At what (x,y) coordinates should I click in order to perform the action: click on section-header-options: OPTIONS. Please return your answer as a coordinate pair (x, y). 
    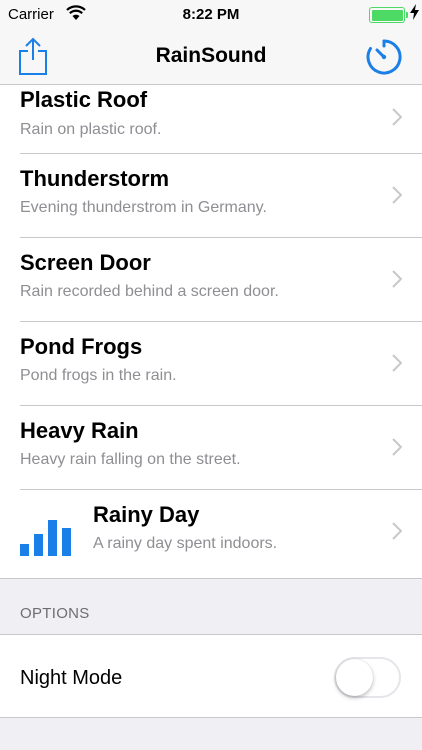
    Looking at the image, I should click on (55, 613).